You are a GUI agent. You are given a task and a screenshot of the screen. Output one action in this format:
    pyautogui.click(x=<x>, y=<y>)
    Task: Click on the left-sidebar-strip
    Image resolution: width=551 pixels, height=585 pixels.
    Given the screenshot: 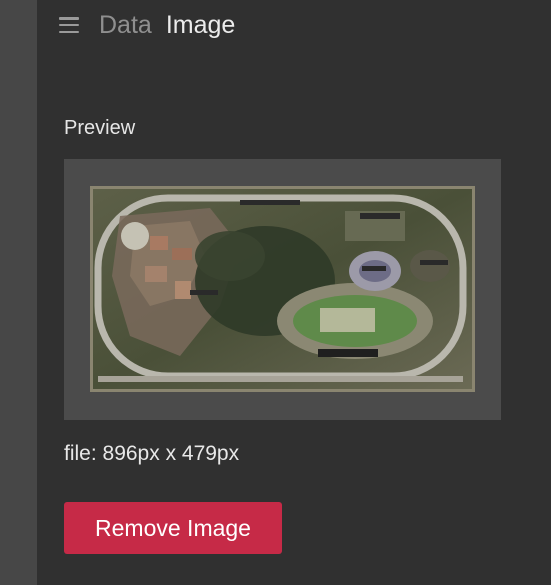 What is the action you would take?
    pyautogui.click(x=18, y=292)
    